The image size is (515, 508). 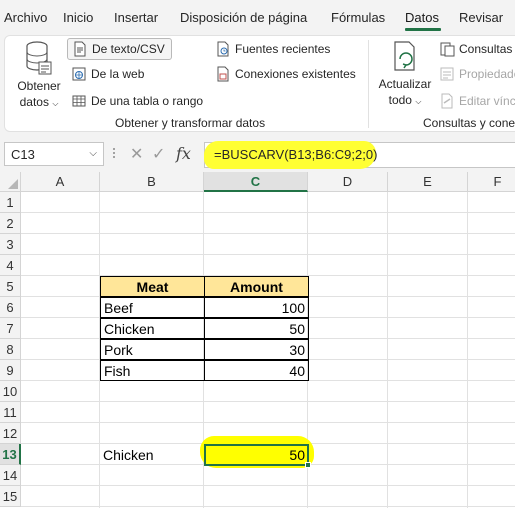 I want to click on actualizar-todo-label-1: Actualizar, so click(x=405, y=84).